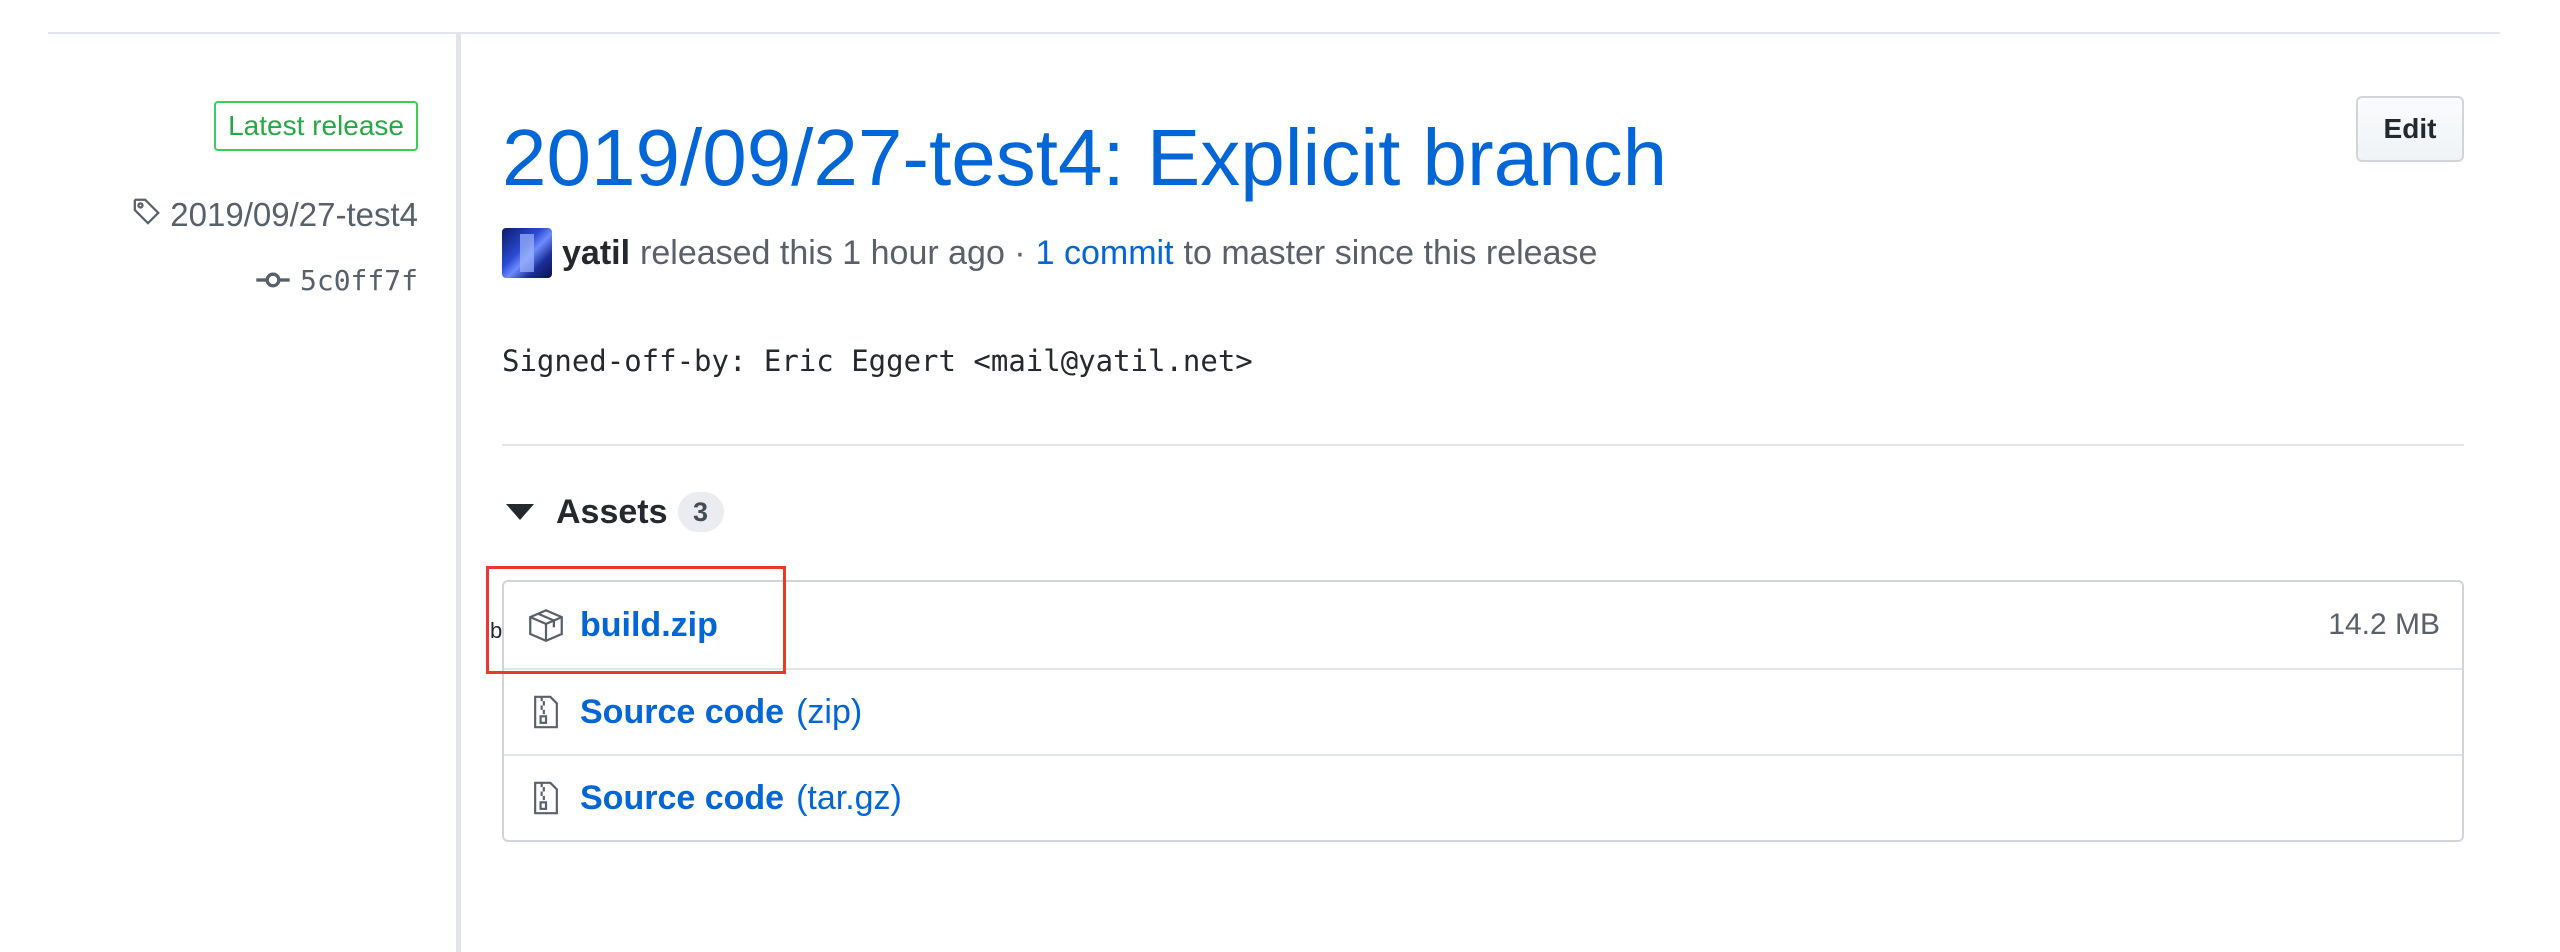  Describe the element at coordinates (829, 712) in the screenshot. I see `source-code-zip-ext: (zip)` at that location.